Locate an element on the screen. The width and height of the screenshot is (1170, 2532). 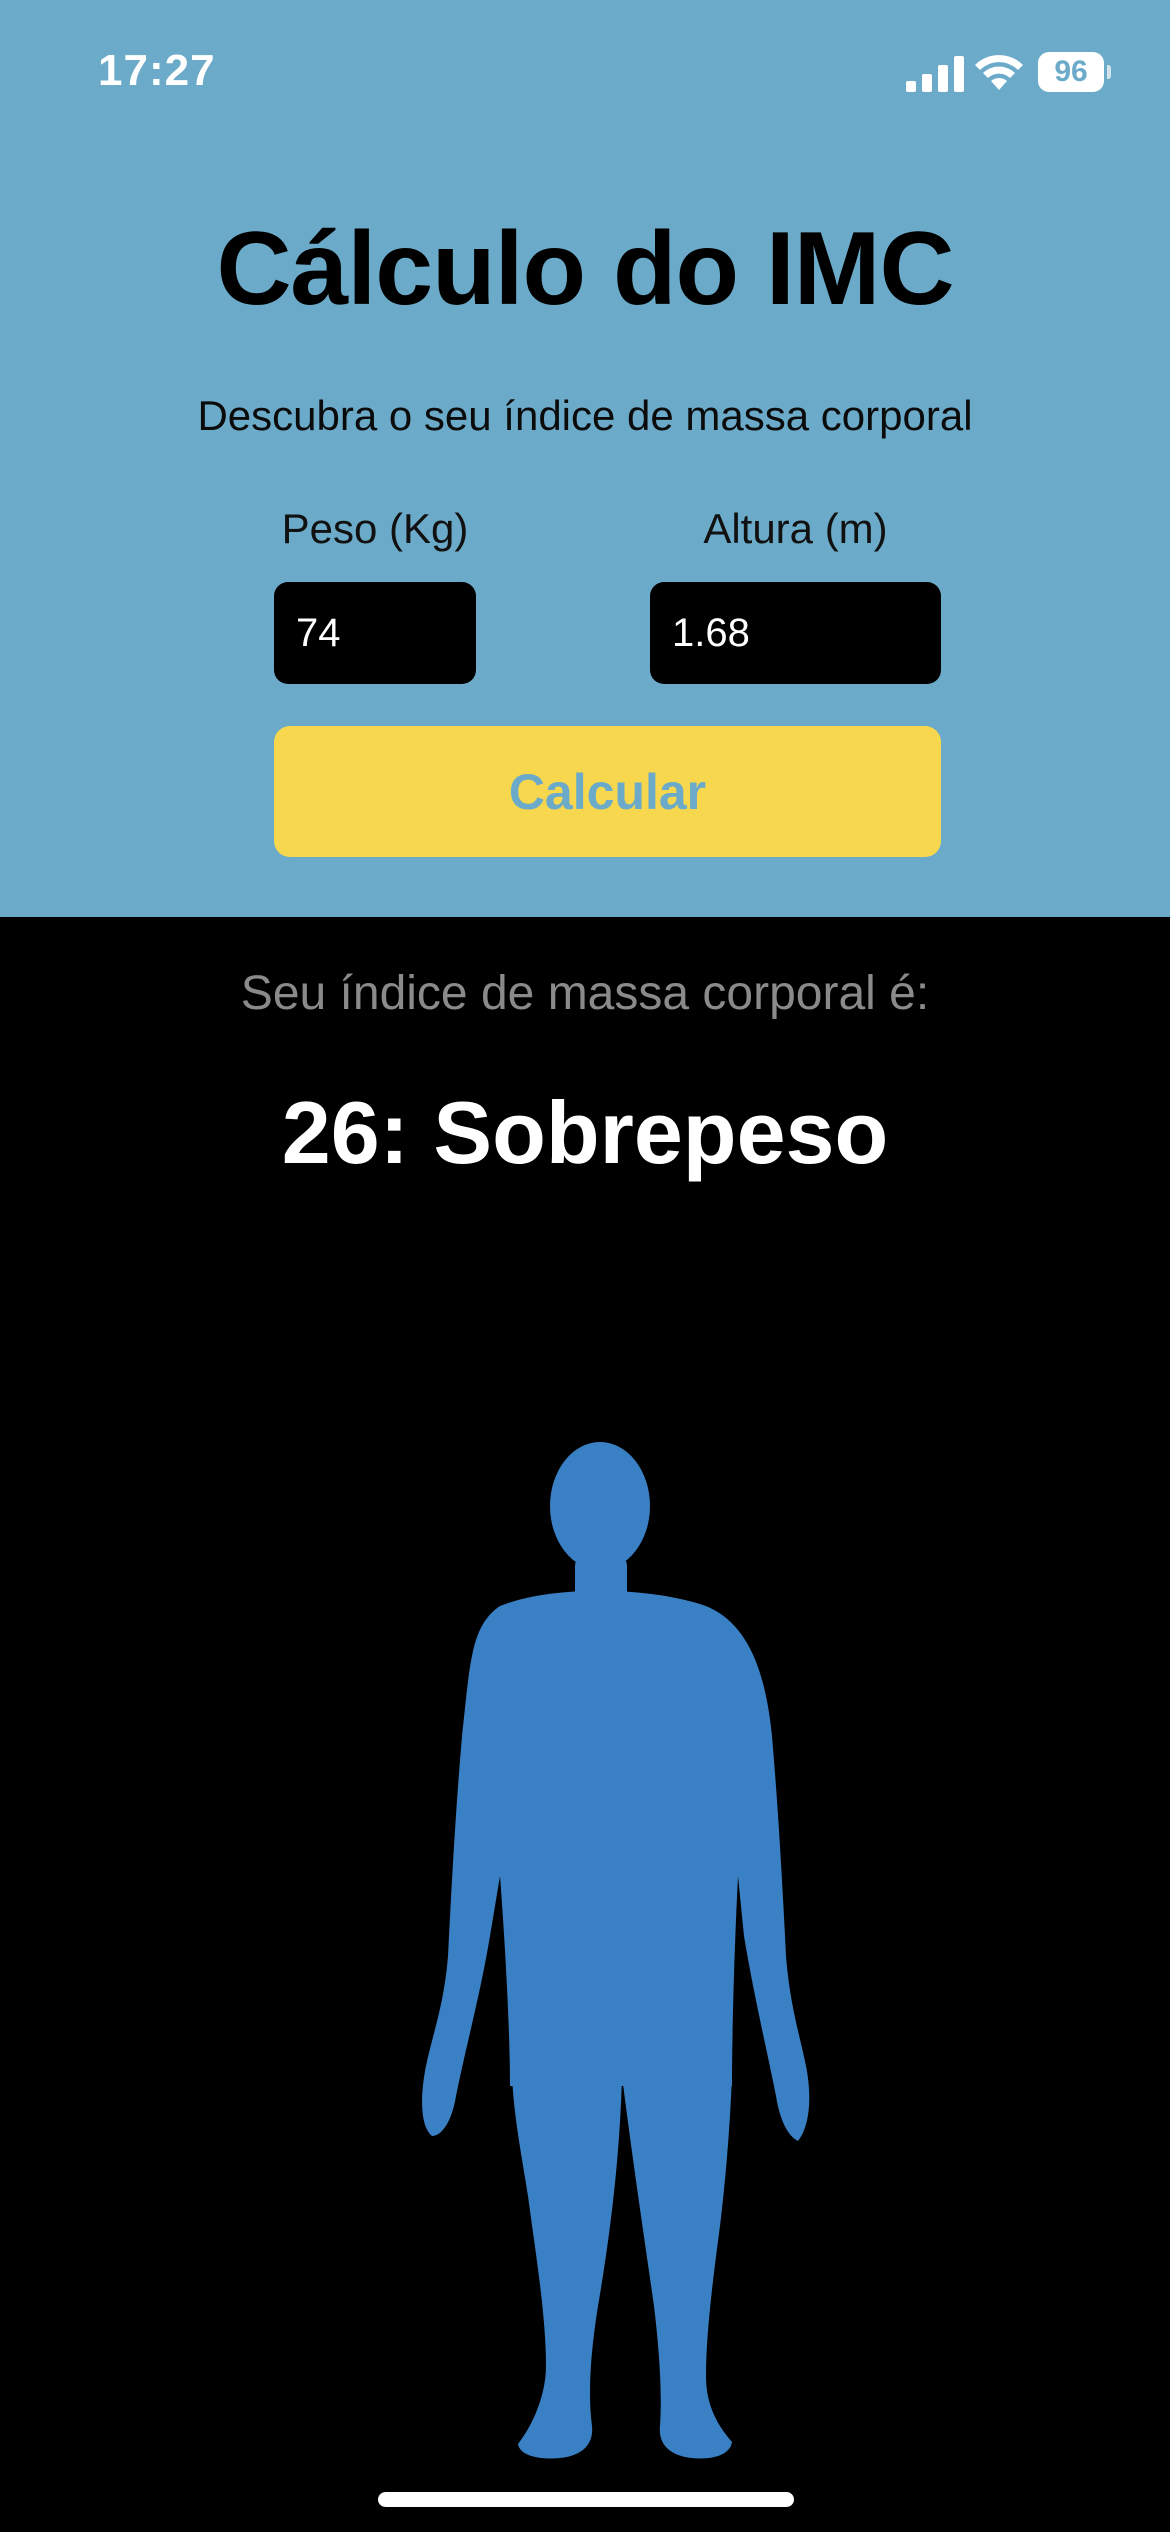
height-input is located at coordinates (795, 633).